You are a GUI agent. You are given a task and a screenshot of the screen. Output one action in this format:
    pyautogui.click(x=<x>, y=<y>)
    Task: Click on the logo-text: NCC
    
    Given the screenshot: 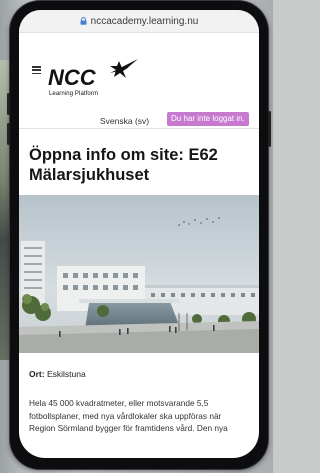 What is the action you would take?
    pyautogui.click(x=72, y=77)
    